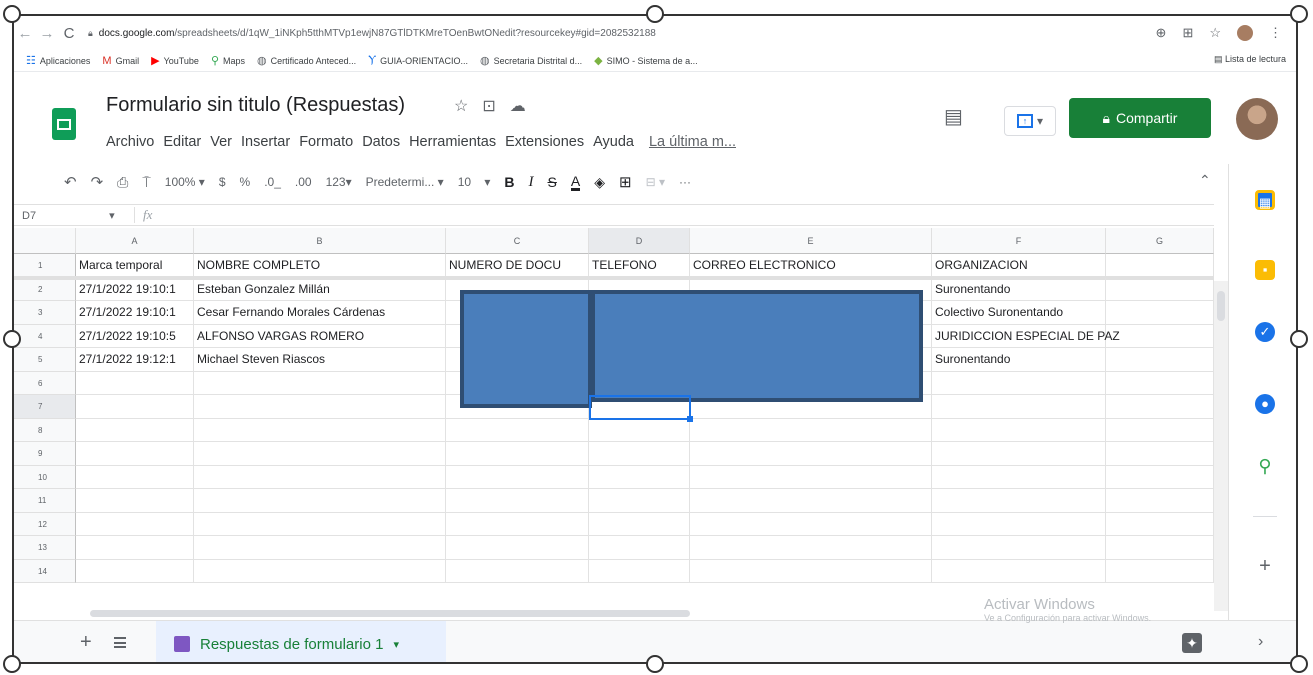  Describe the element at coordinates (1019, 289) in the screenshot. I see `table-cell: Suronentando` at that location.